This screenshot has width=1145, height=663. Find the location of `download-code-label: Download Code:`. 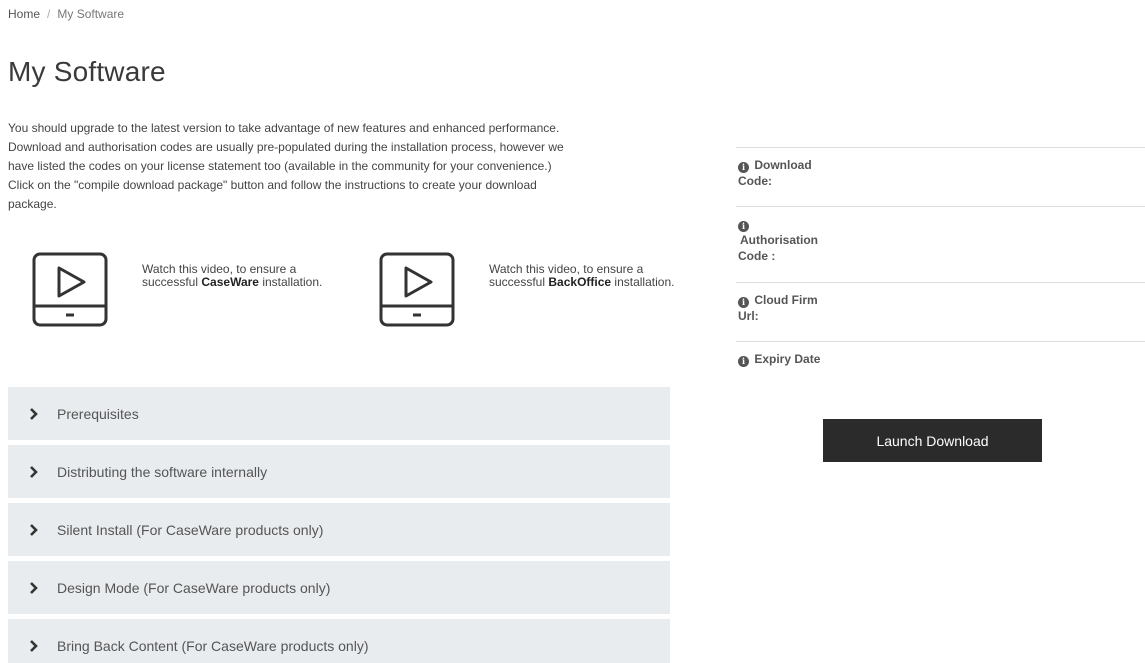

download-code-label: Download Code: is located at coordinates (775, 173).